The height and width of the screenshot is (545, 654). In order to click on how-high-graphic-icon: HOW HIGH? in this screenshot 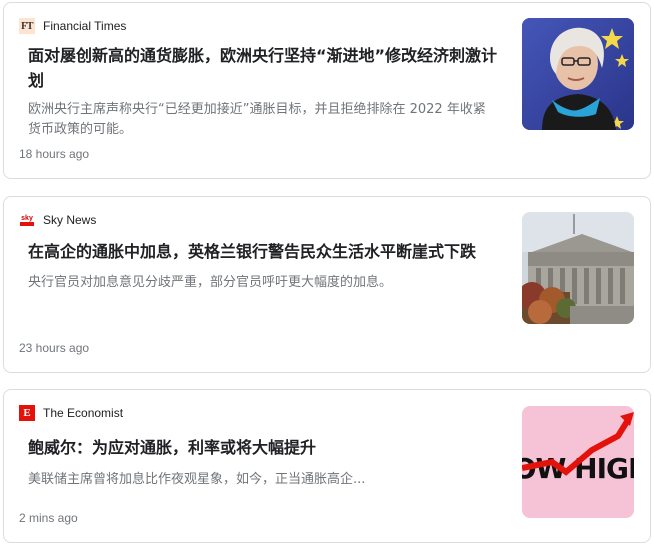, I will do `click(578, 462)`.